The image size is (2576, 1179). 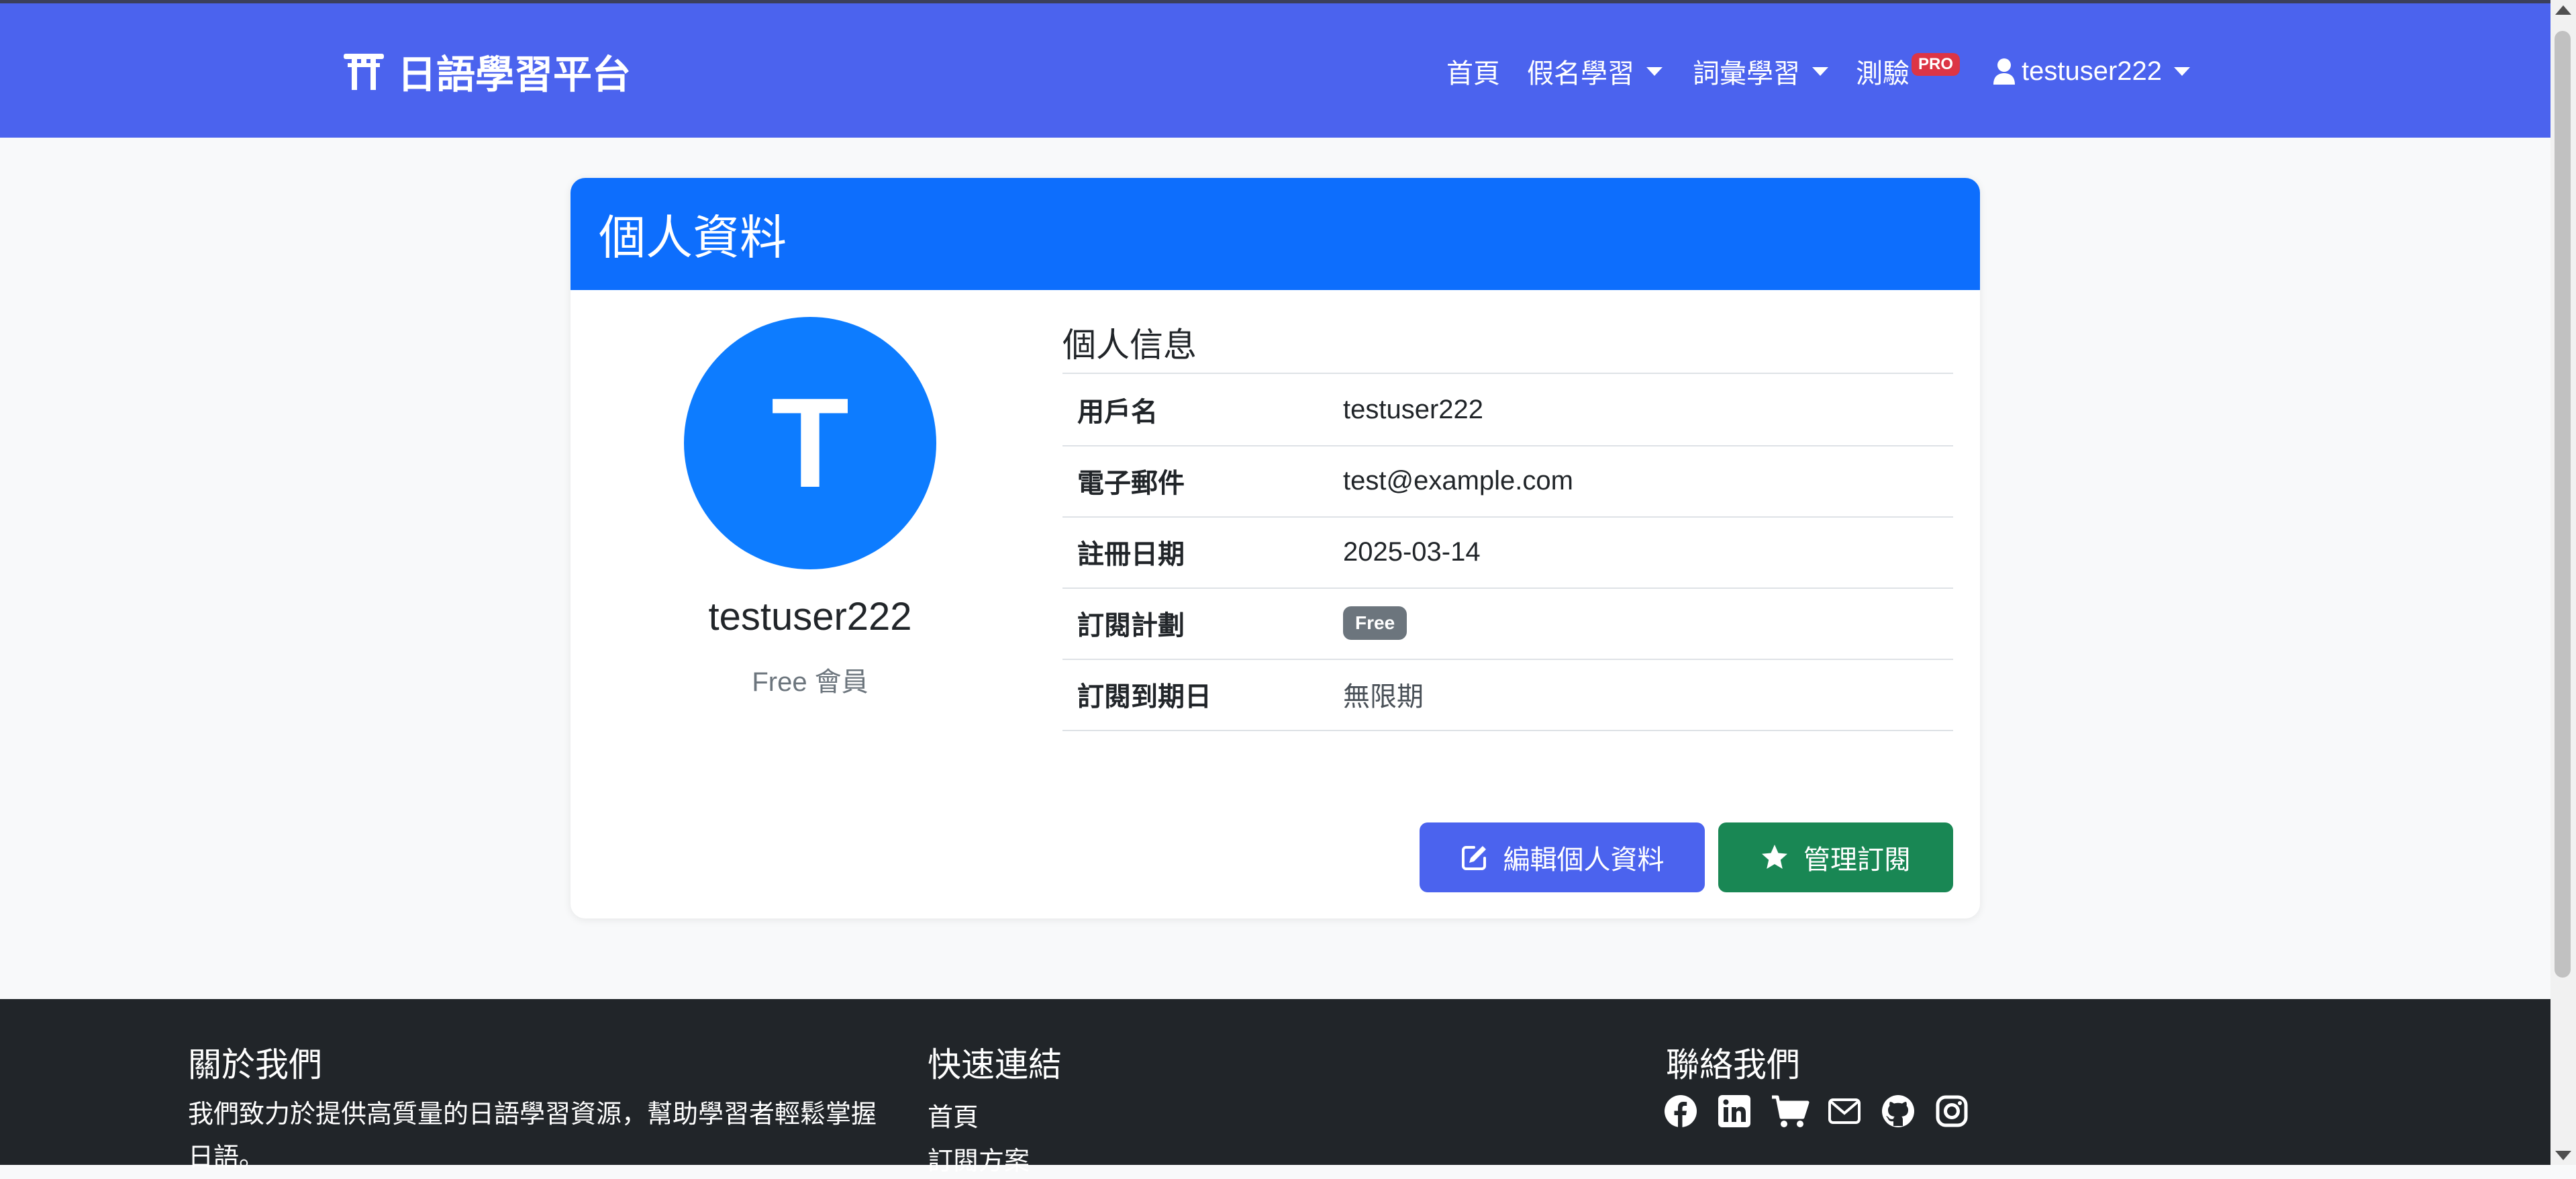 What do you see at coordinates (255, 1065) in the screenshot?
I see `footer-about-title: 關於我們` at bounding box center [255, 1065].